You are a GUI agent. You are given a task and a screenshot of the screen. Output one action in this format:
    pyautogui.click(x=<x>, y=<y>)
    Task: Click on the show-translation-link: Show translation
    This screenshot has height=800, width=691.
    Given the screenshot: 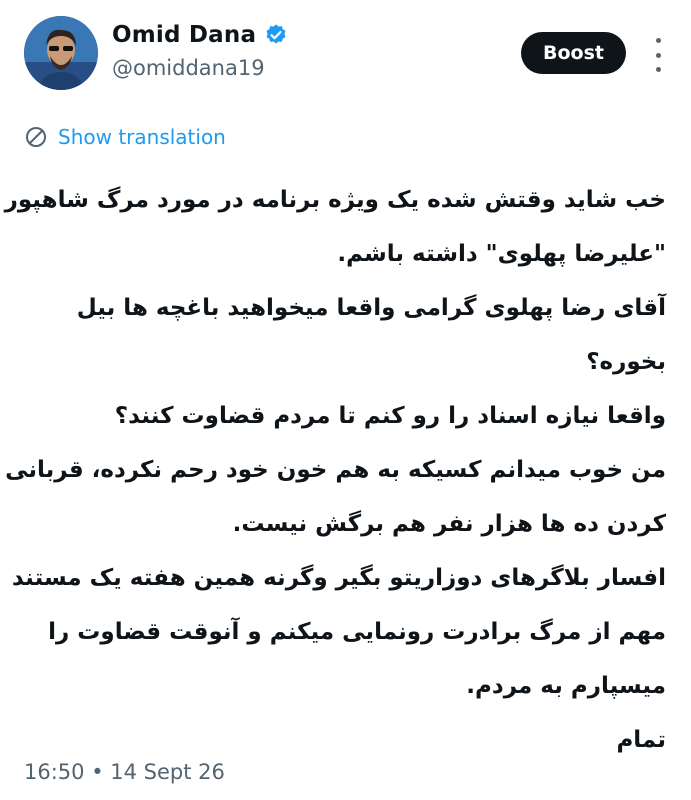 What is the action you would take?
    pyautogui.click(x=125, y=137)
    